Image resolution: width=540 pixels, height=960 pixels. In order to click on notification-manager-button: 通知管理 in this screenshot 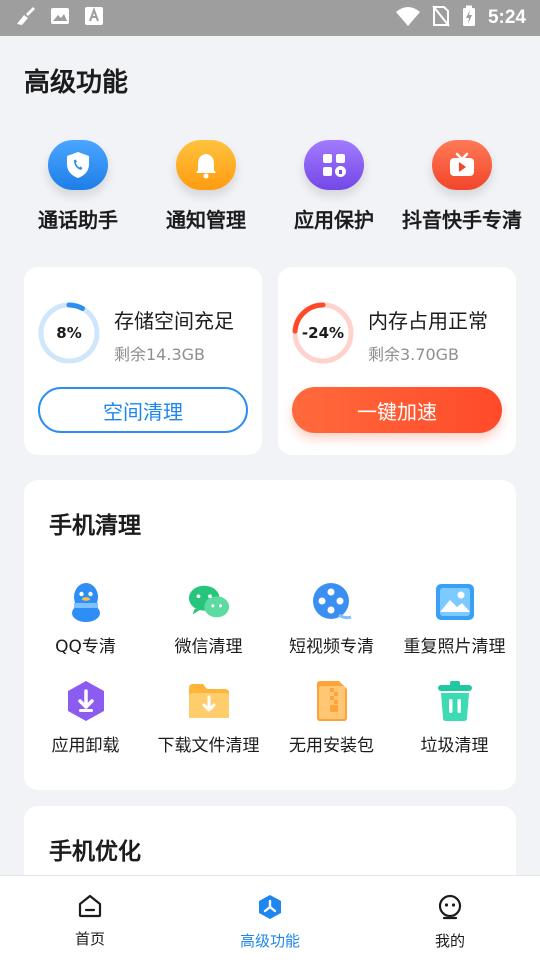, I will do `click(206, 186)`.